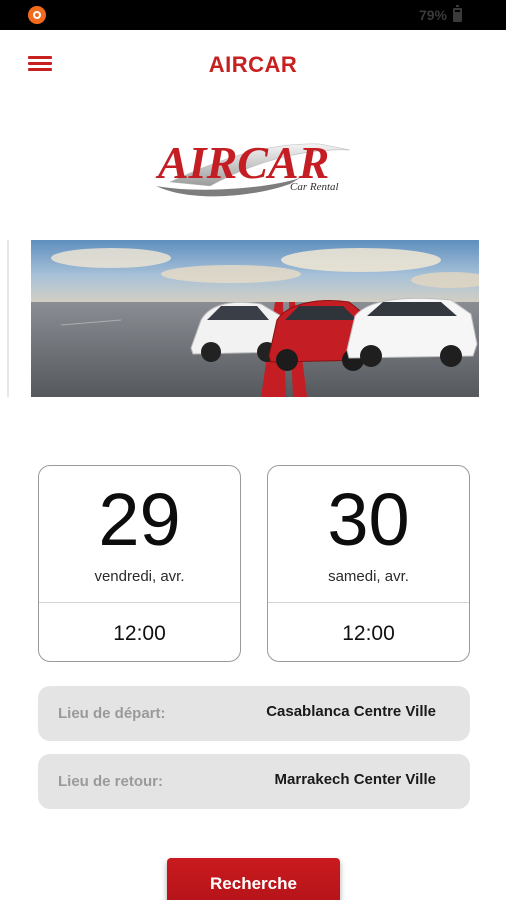 Image resolution: width=506 pixels, height=900 pixels. What do you see at coordinates (355, 779) in the screenshot?
I see `return-value: Marrakech Center Ville` at bounding box center [355, 779].